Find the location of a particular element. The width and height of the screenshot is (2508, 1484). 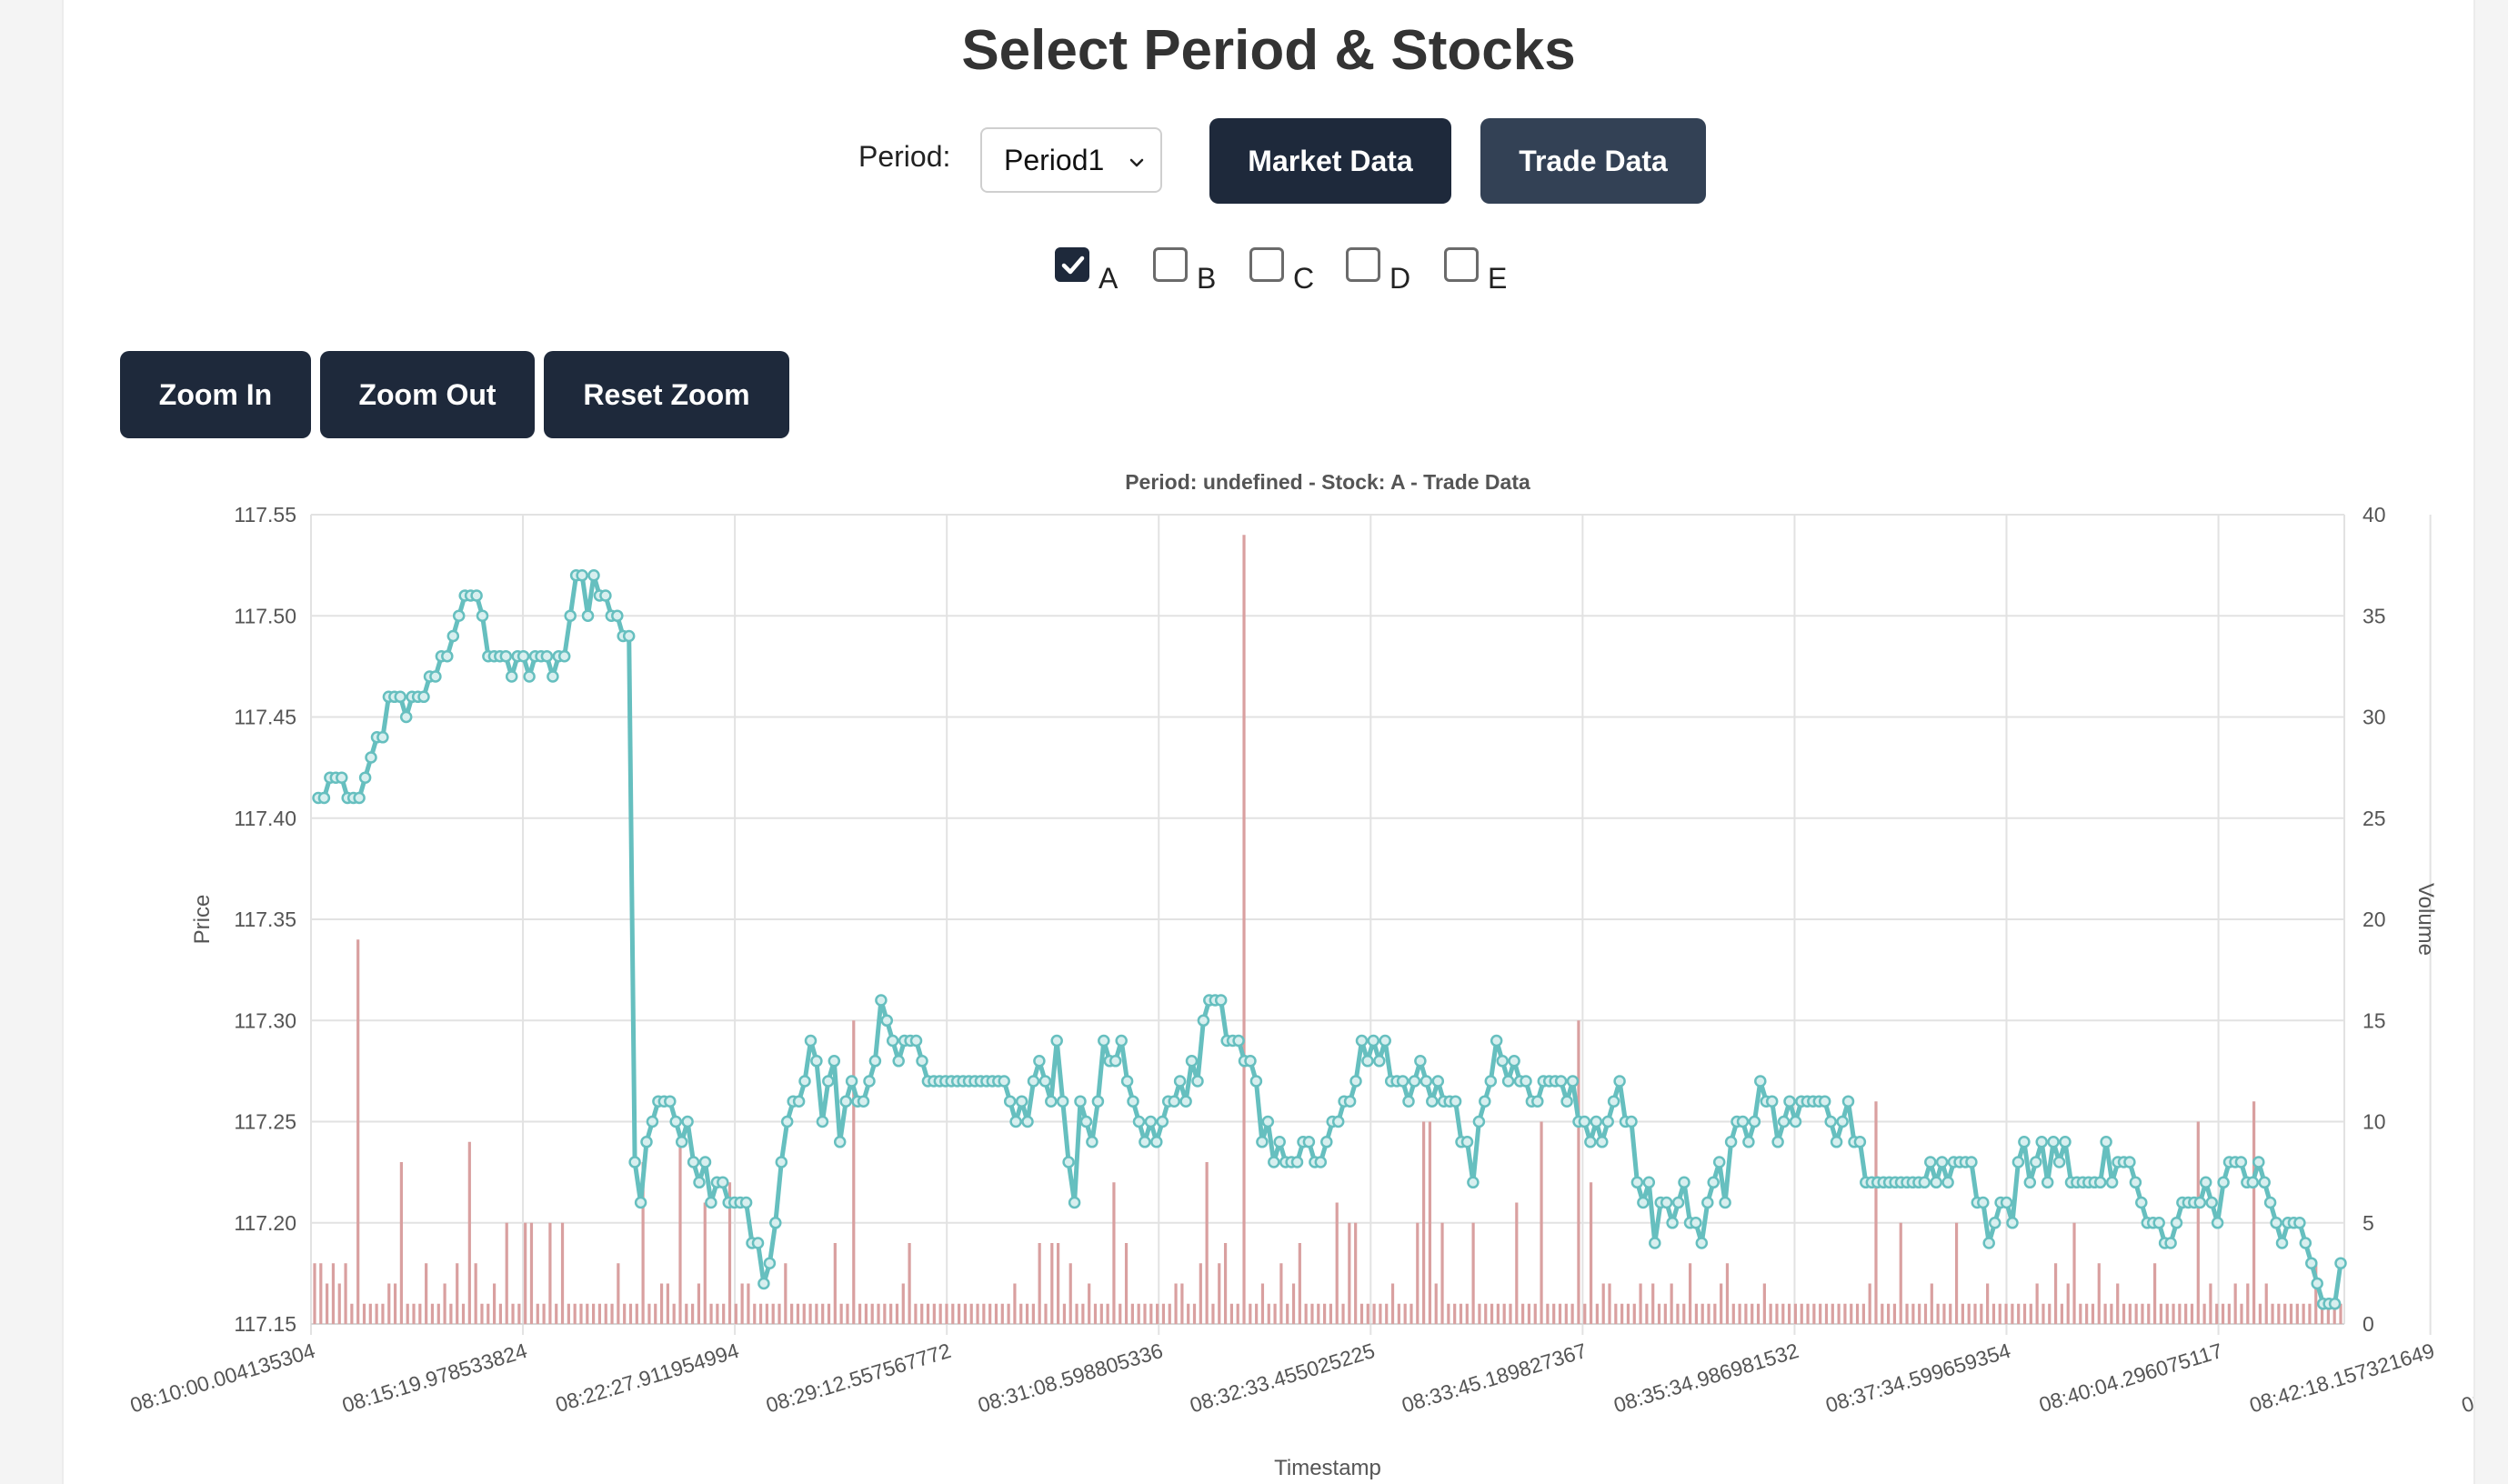

x-tick-label: 08:44:28.290495840 is located at coordinates (2466, 1379).